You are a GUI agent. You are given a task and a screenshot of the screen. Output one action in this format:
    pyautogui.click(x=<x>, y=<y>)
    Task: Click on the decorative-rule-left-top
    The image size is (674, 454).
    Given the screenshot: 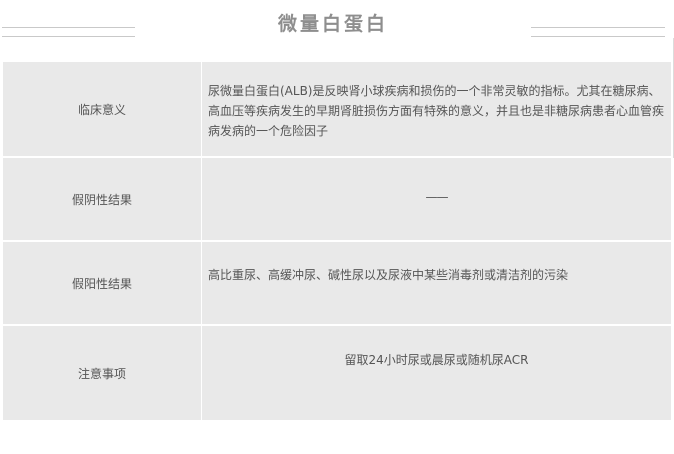 What is the action you would take?
    pyautogui.click(x=68, y=27)
    